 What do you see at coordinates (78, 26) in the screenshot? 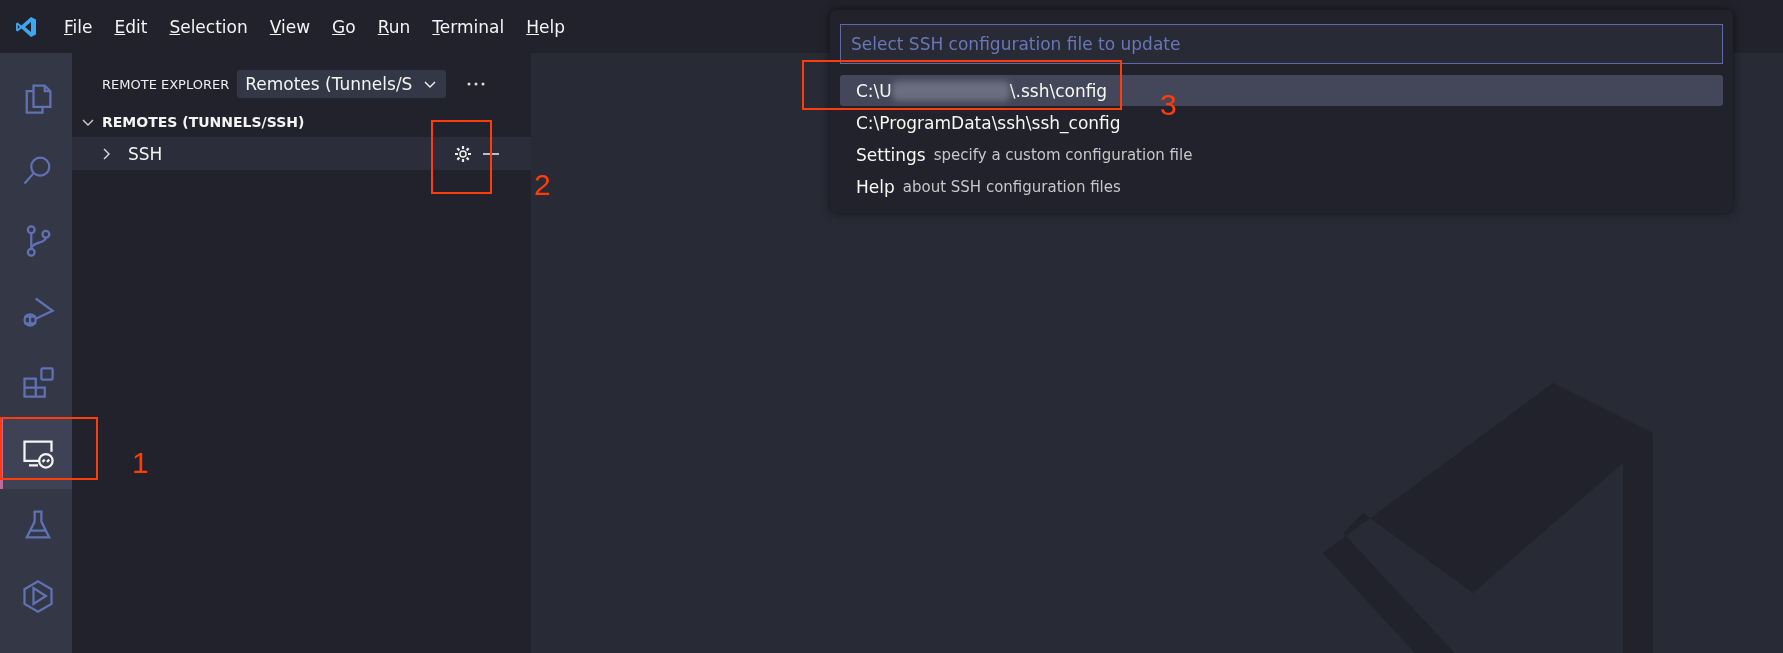
I see `menu-item: File` at bounding box center [78, 26].